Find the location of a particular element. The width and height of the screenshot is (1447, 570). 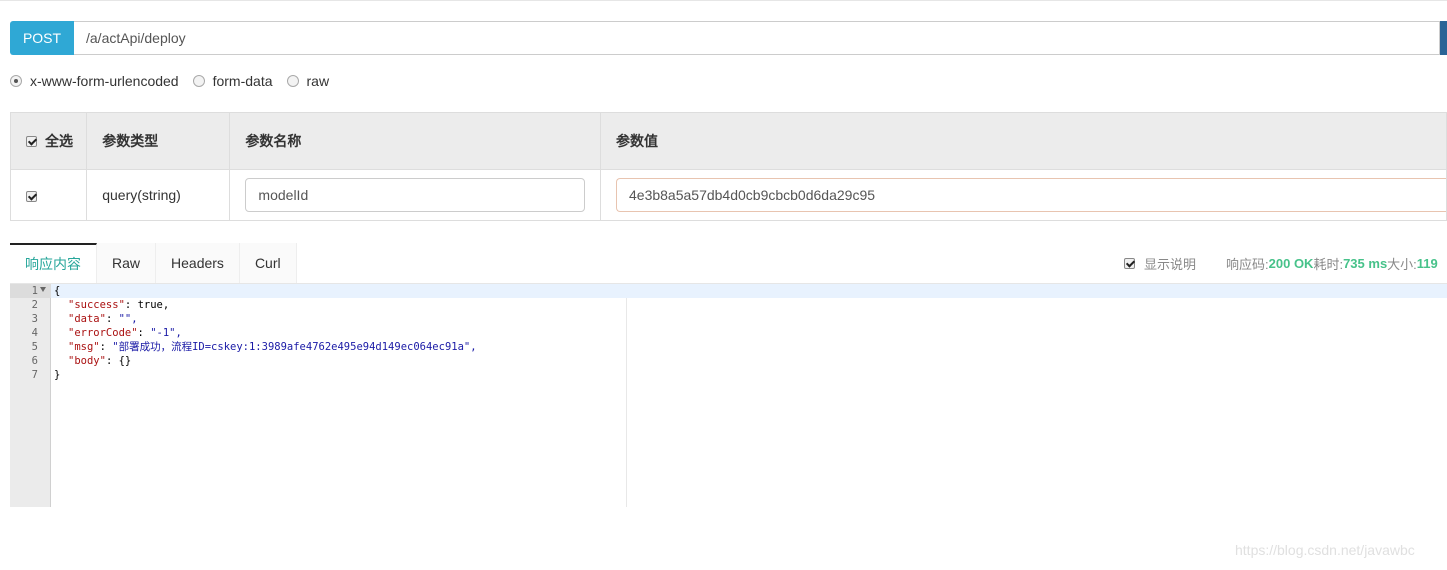

radio-label: raw is located at coordinates (318, 81).